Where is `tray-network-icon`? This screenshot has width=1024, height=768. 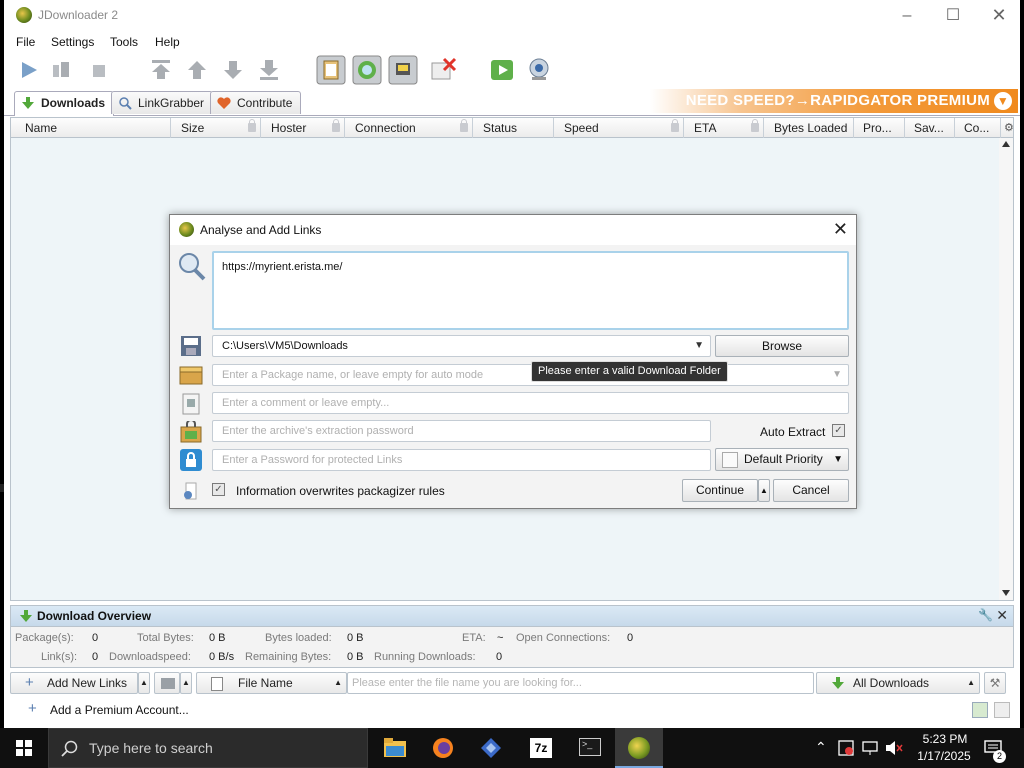 tray-network-icon is located at coordinates (870, 748).